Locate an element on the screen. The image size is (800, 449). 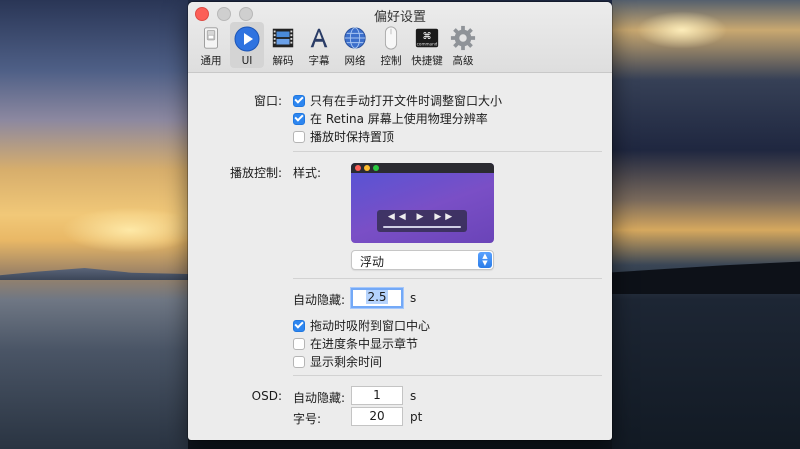
checkbox-show-chapters is located at coordinates (299, 343).